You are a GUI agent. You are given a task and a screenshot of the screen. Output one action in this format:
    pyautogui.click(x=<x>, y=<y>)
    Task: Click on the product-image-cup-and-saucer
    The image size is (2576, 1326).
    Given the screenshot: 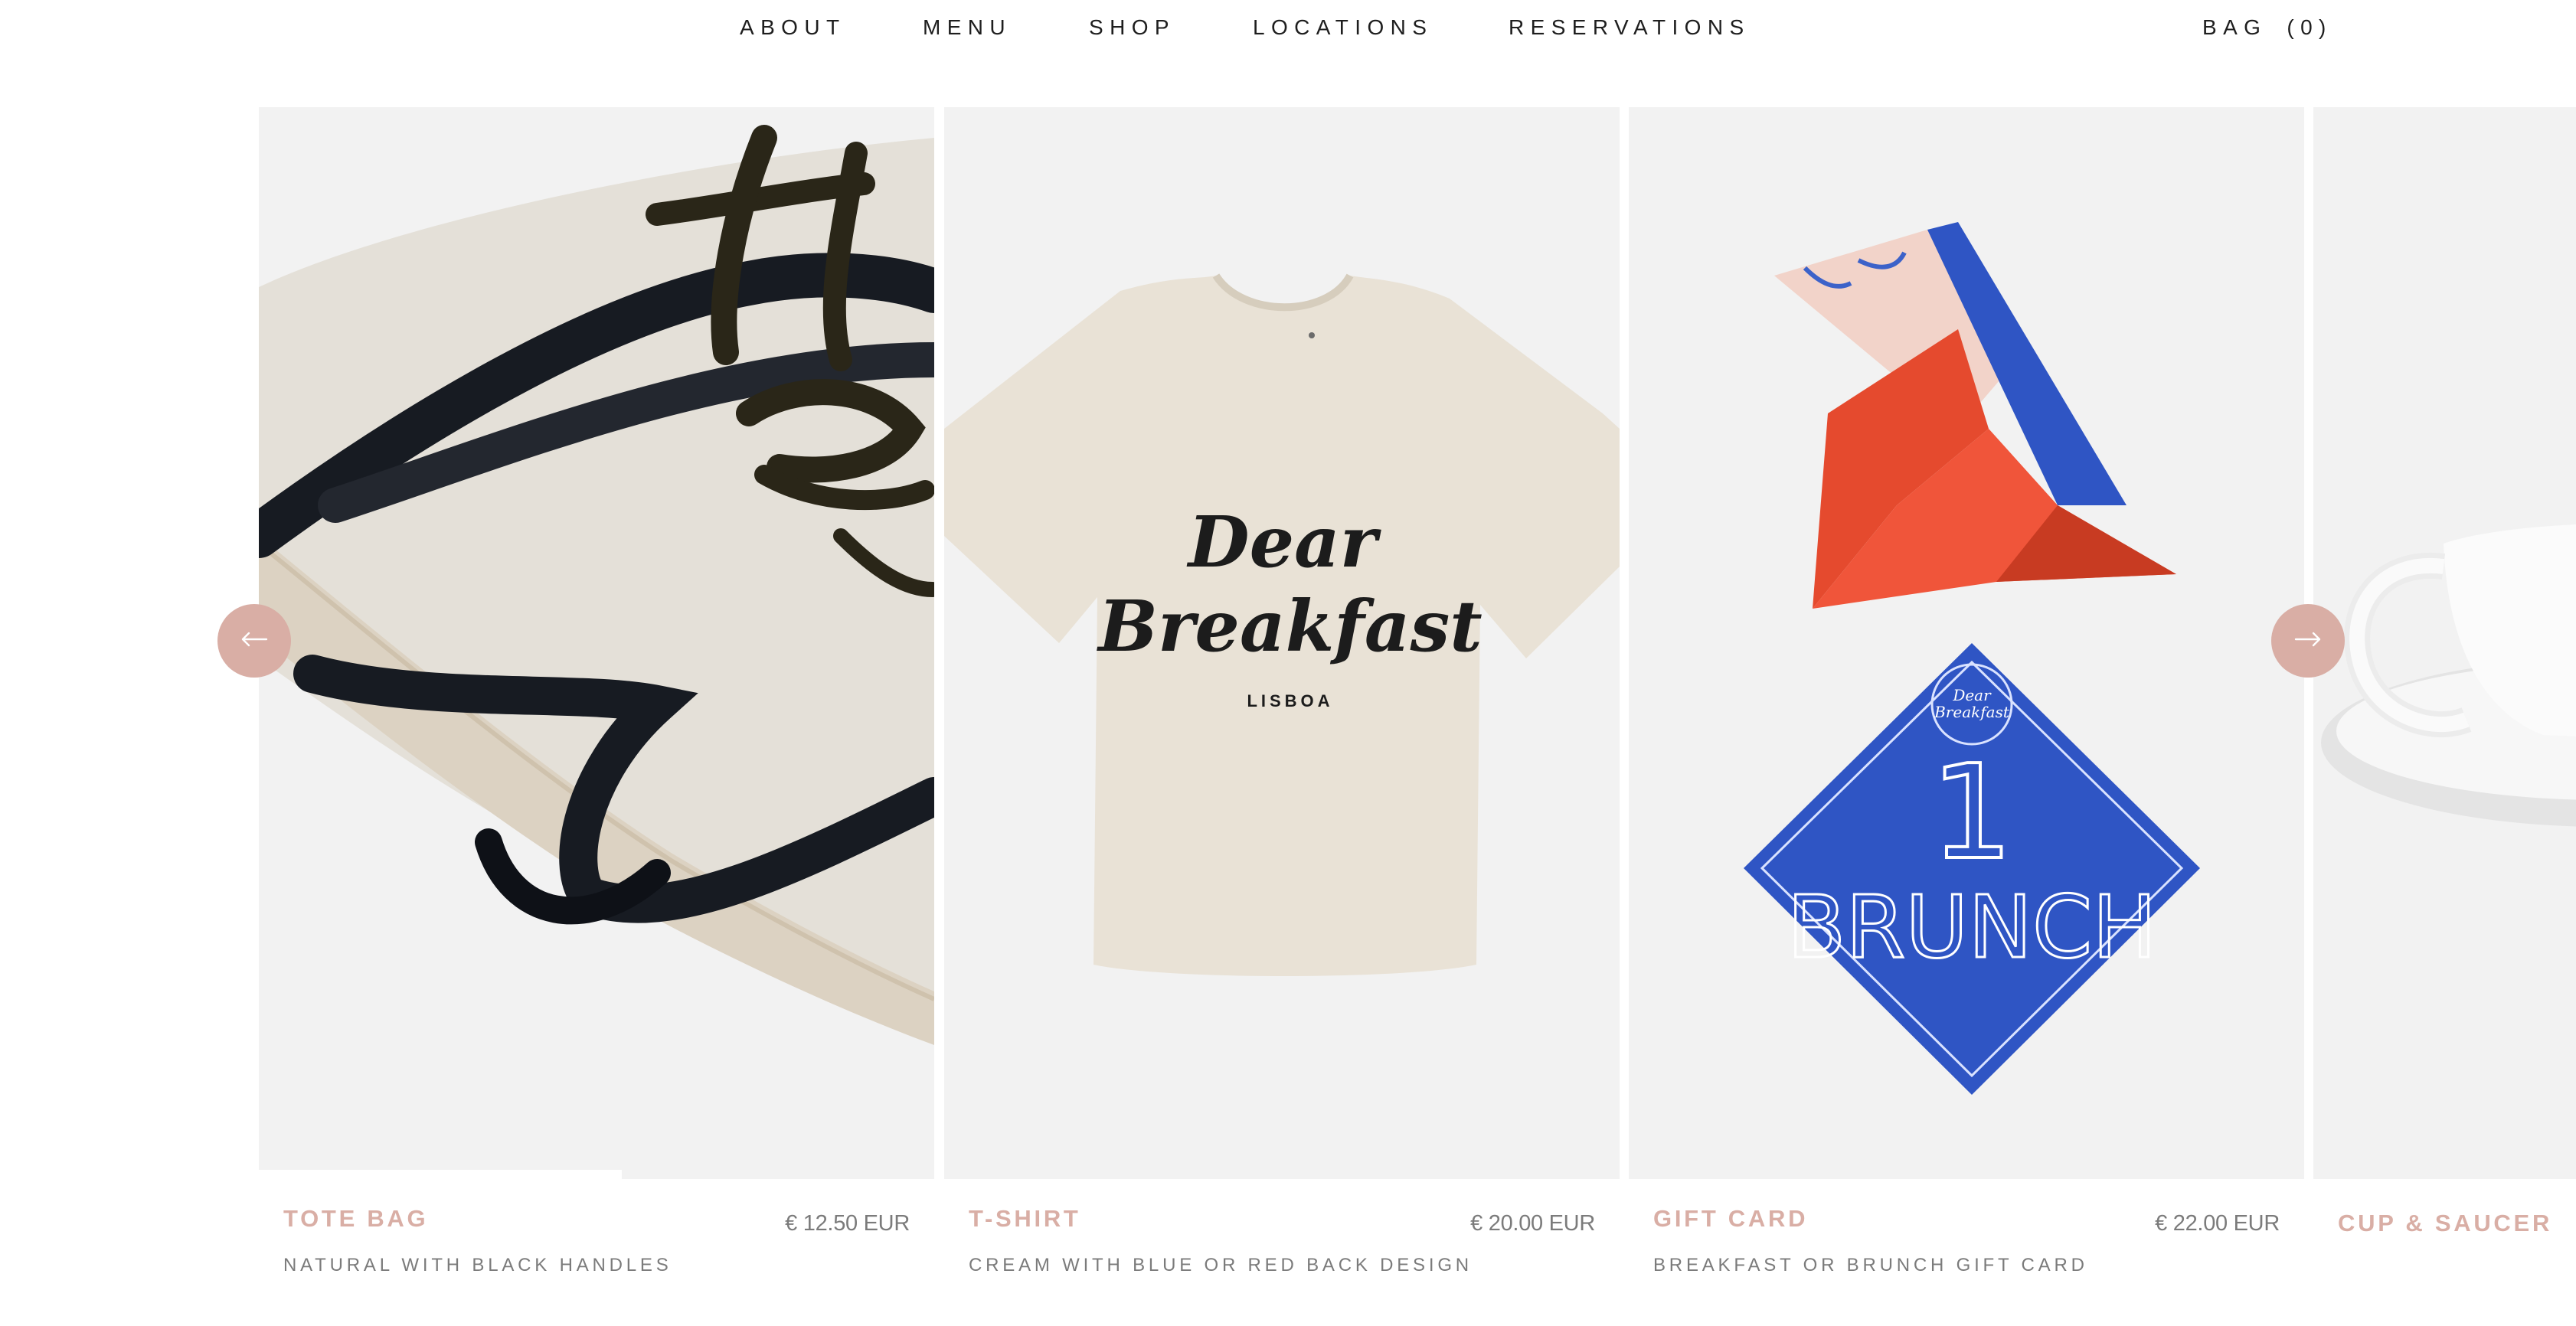 What is the action you would take?
    pyautogui.click(x=2444, y=643)
    